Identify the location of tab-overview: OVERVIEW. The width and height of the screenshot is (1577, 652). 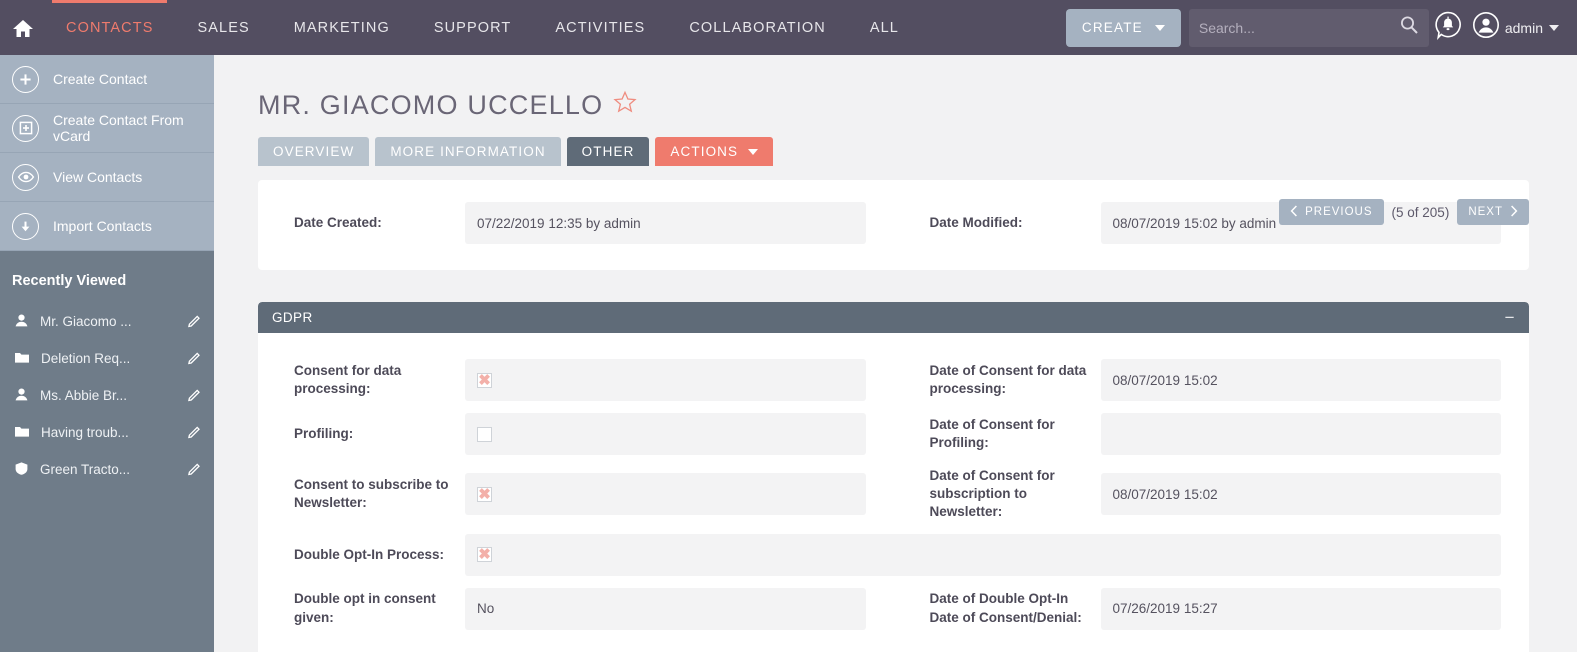
(314, 151).